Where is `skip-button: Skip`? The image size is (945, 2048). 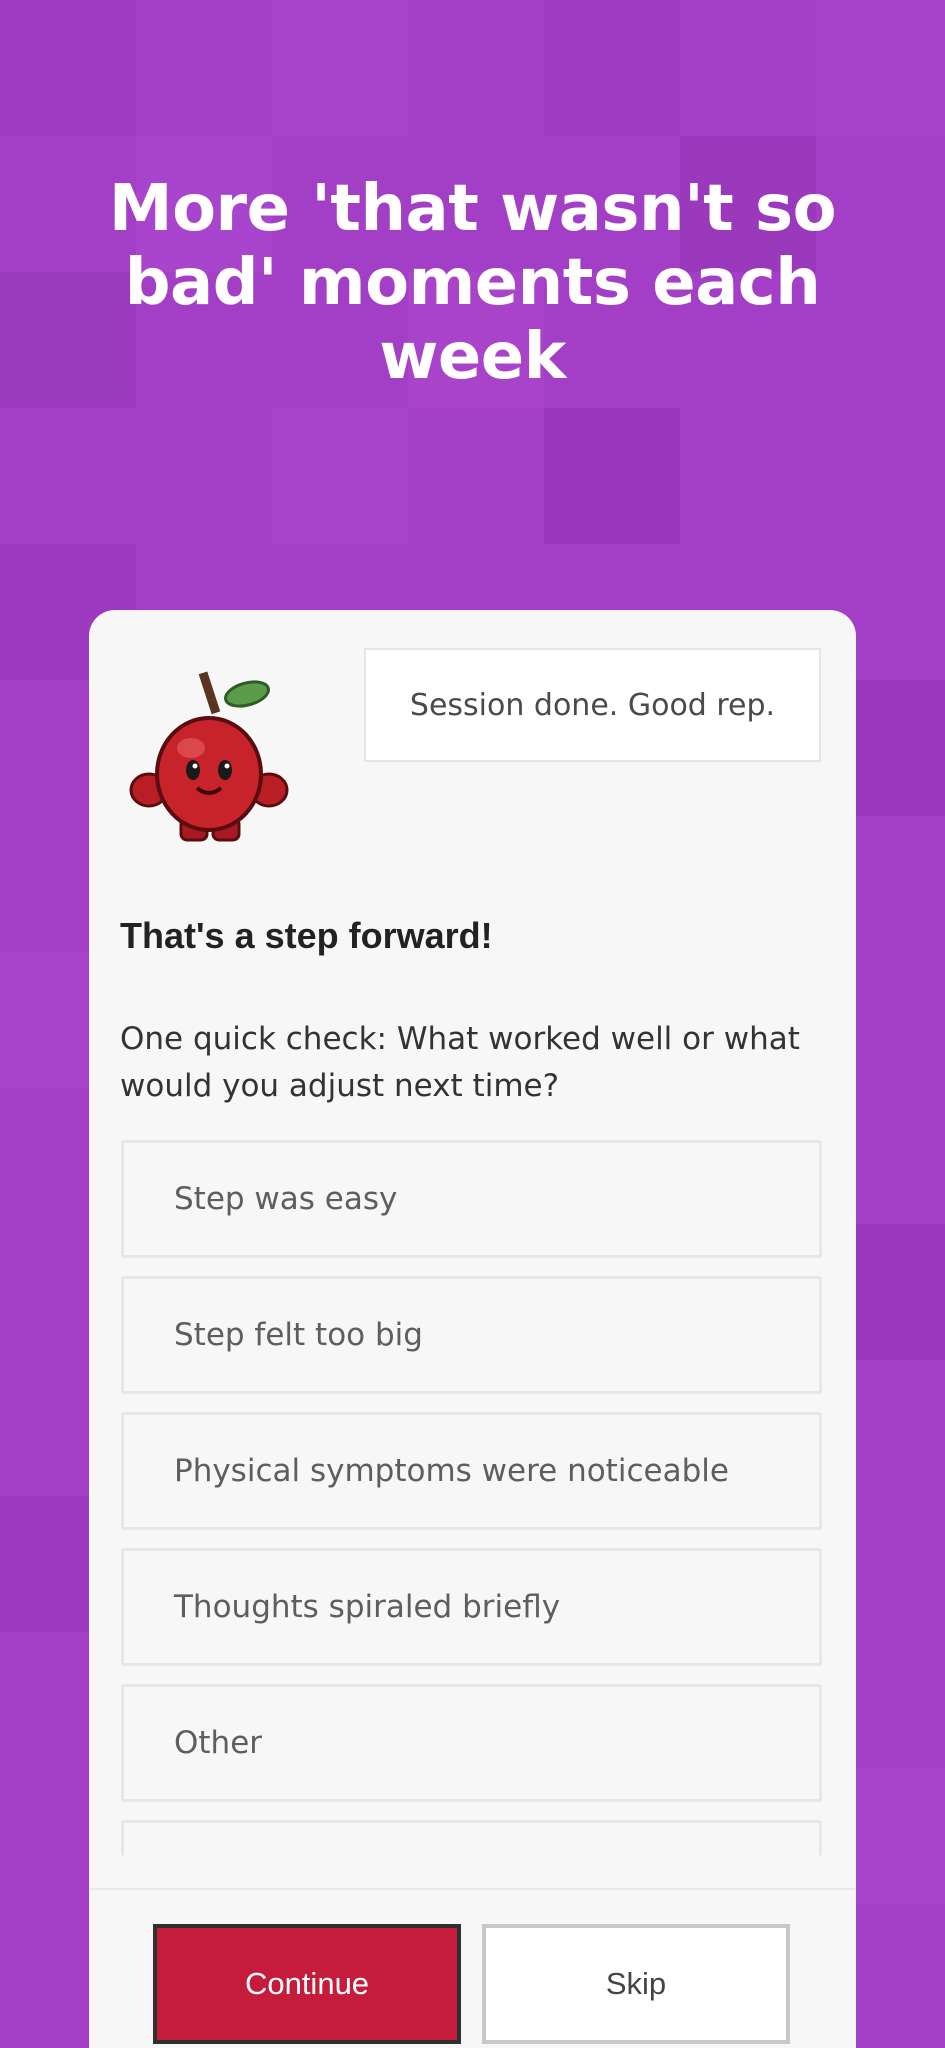 skip-button: Skip is located at coordinates (636, 1984).